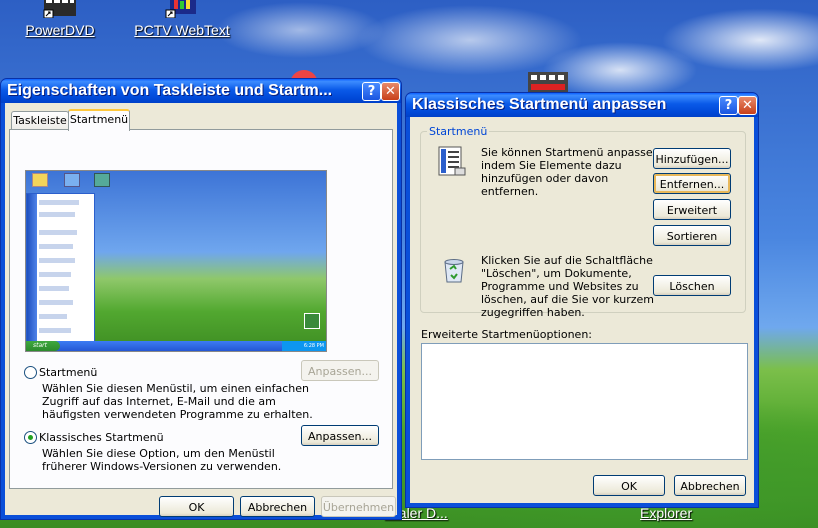 The height and width of the screenshot is (528, 818). I want to click on tab-taskleiste: Taskleiste, so click(40, 120).